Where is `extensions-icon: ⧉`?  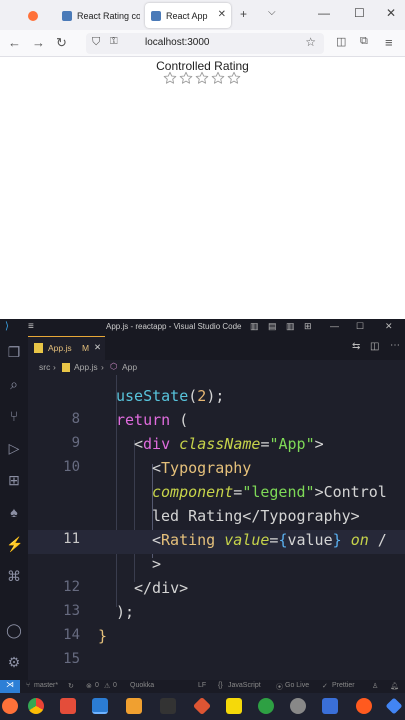
extensions-icon: ⧉ is located at coordinates (364, 41).